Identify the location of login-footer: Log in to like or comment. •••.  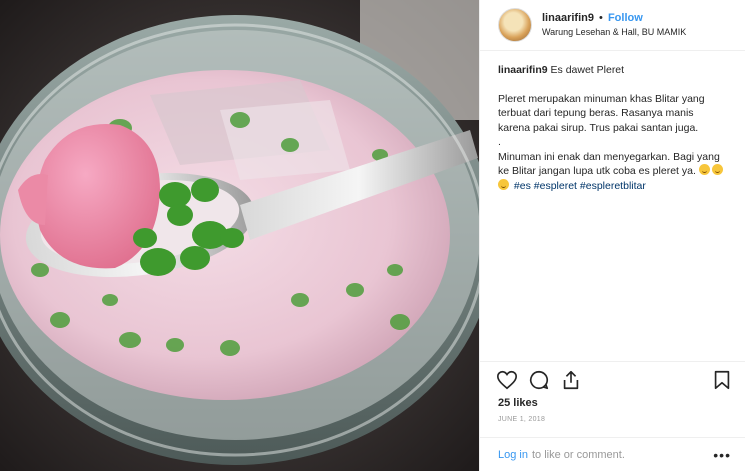
(612, 454).